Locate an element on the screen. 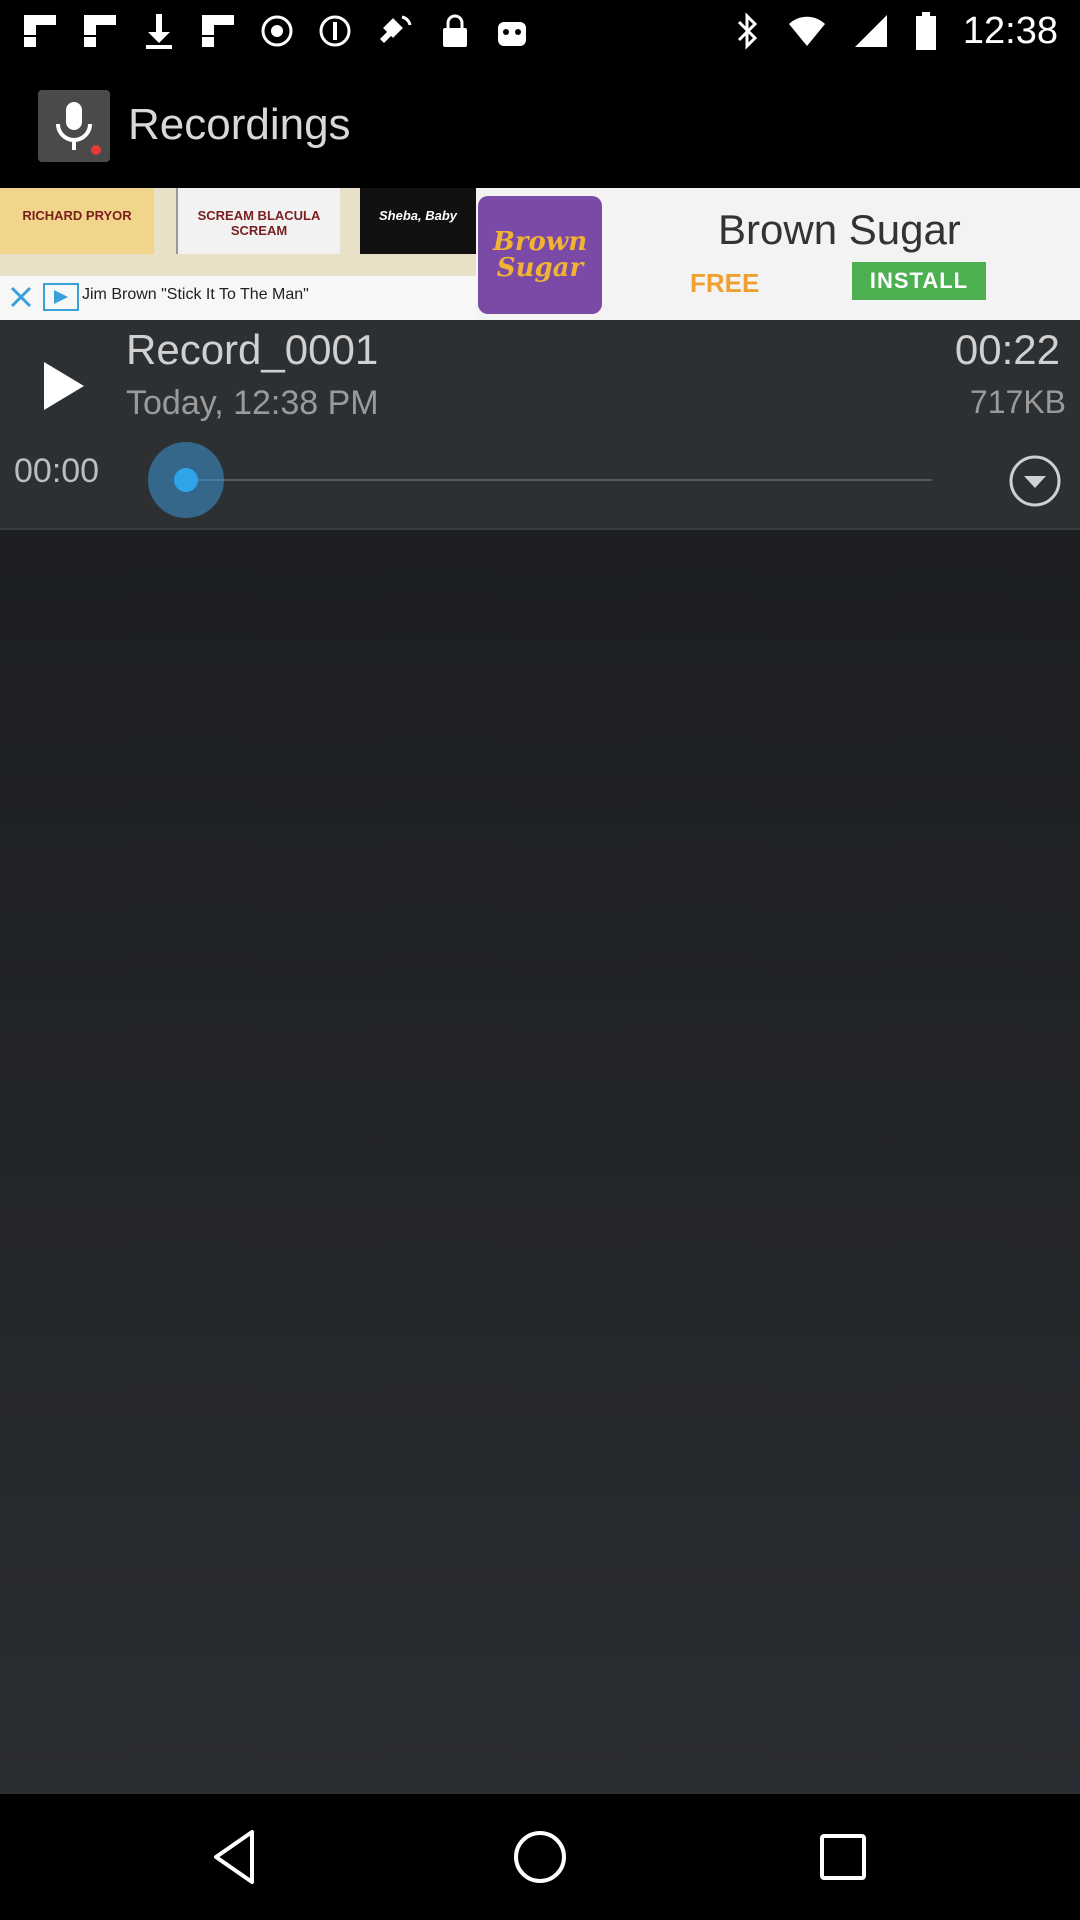 The height and width of the screenshot is (1920, 1080). home-icon is located at coordinates (540, 1857).